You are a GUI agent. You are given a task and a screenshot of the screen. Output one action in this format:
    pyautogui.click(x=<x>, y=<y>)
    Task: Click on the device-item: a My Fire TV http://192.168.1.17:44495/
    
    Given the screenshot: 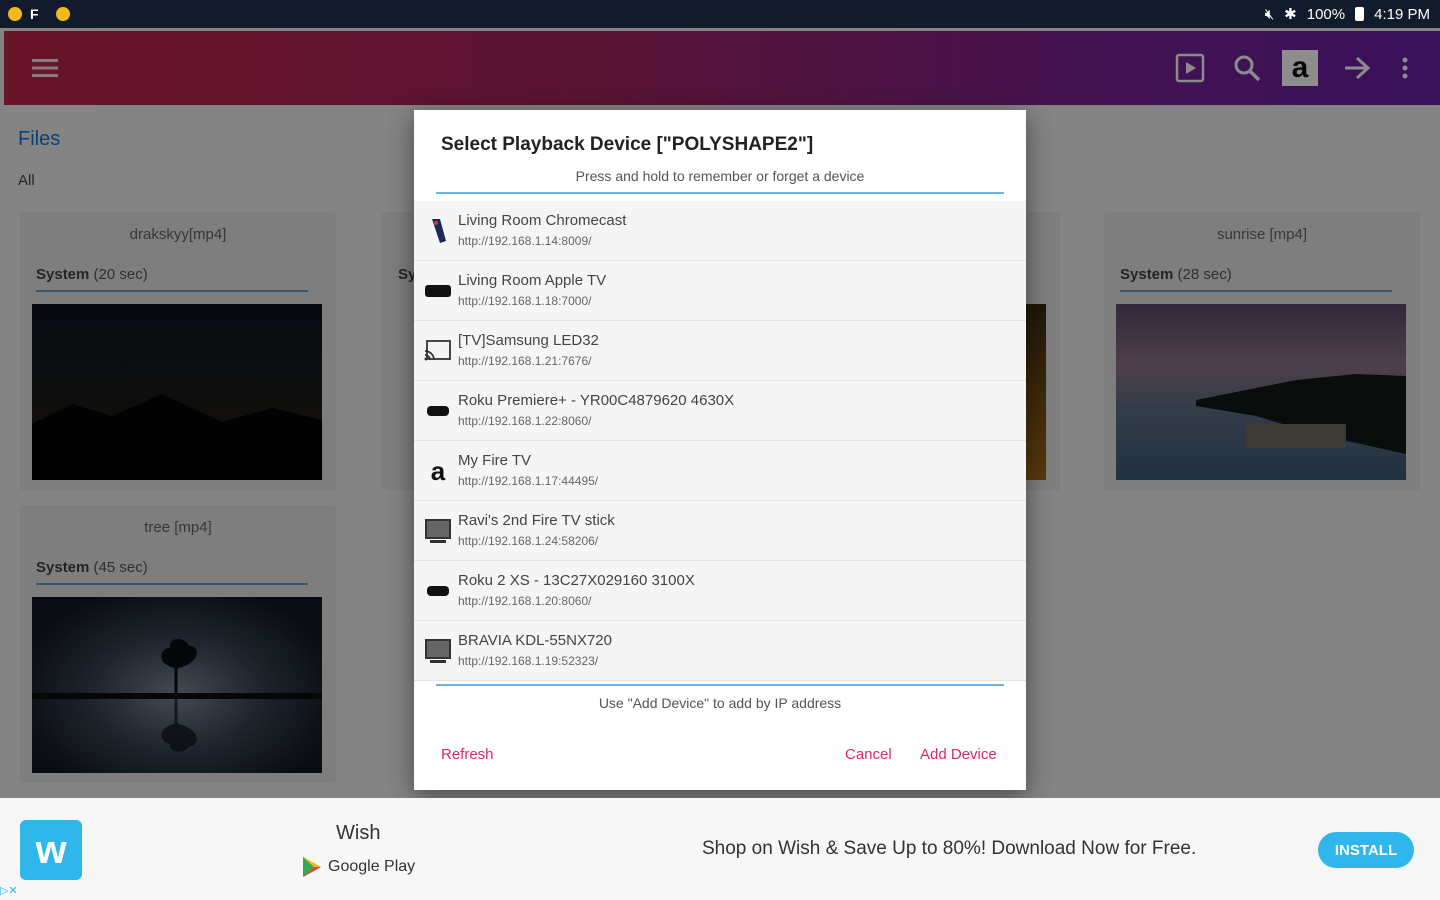 What is the action you would take?
    pyautogui.click(x=720, y=471)
    